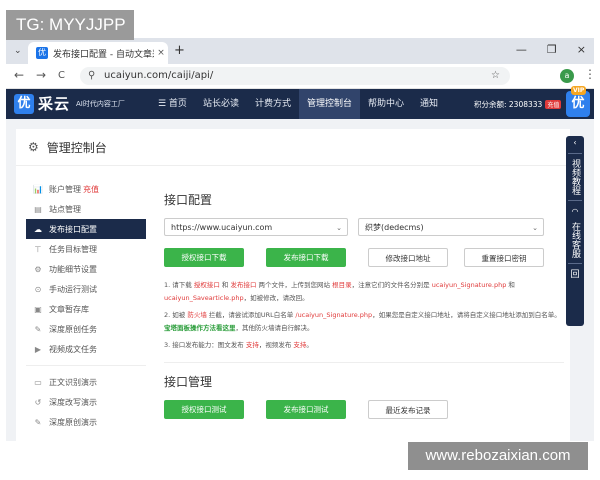  I want to click on sidebar-divider, so click(86, 365).